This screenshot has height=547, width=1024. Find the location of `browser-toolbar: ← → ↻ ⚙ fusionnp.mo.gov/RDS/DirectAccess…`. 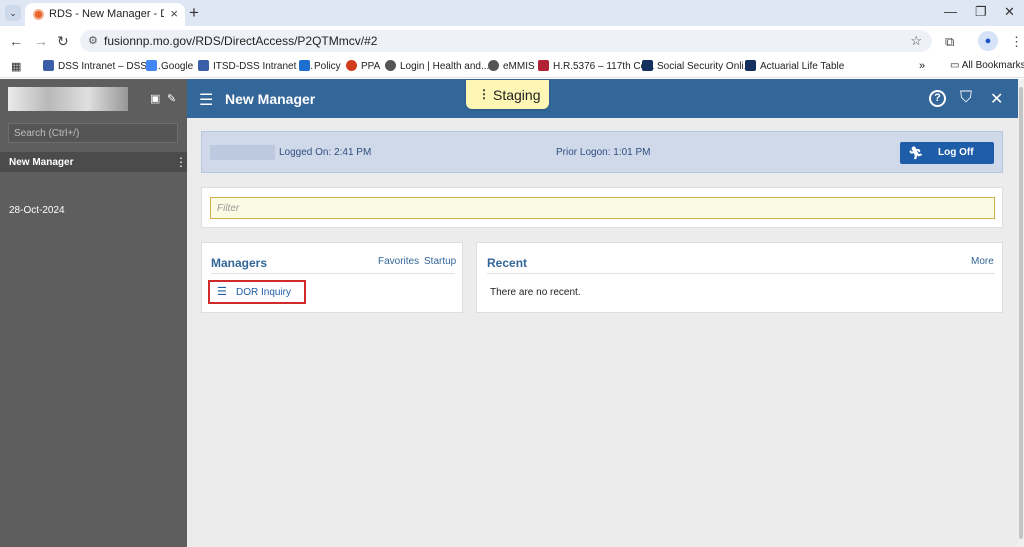

browser-toolbar: ← → ↻ ⚙ fusionnp.mo.gov/RDS/DirectAccess… is located at coordinates (512, 41).